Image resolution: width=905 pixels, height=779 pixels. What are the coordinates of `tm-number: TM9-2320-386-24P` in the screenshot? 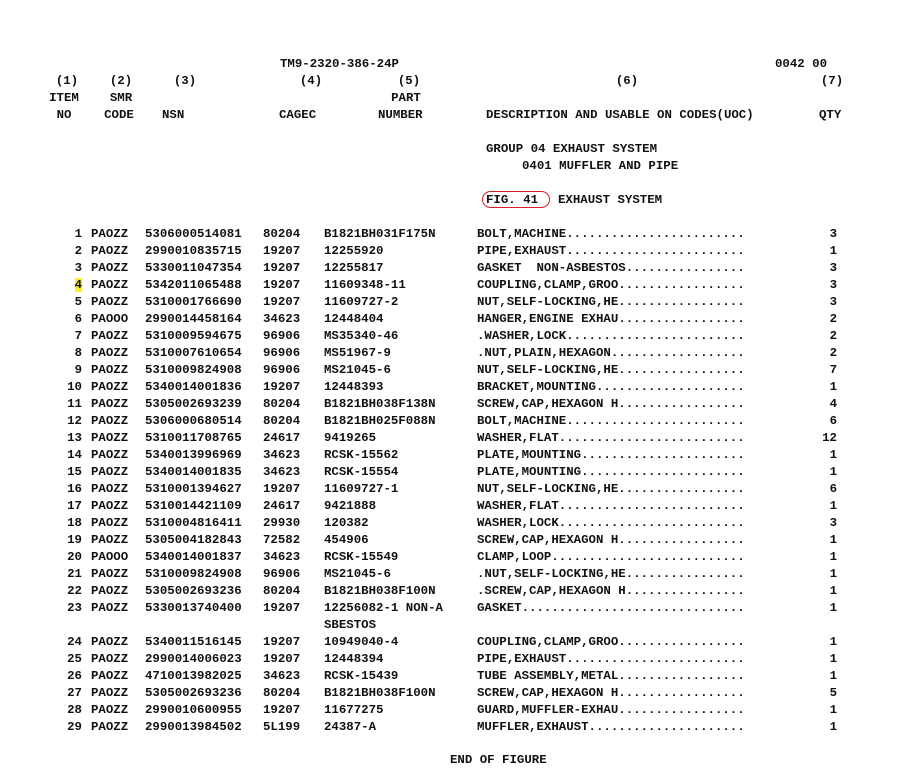 It's located at (339, 64).